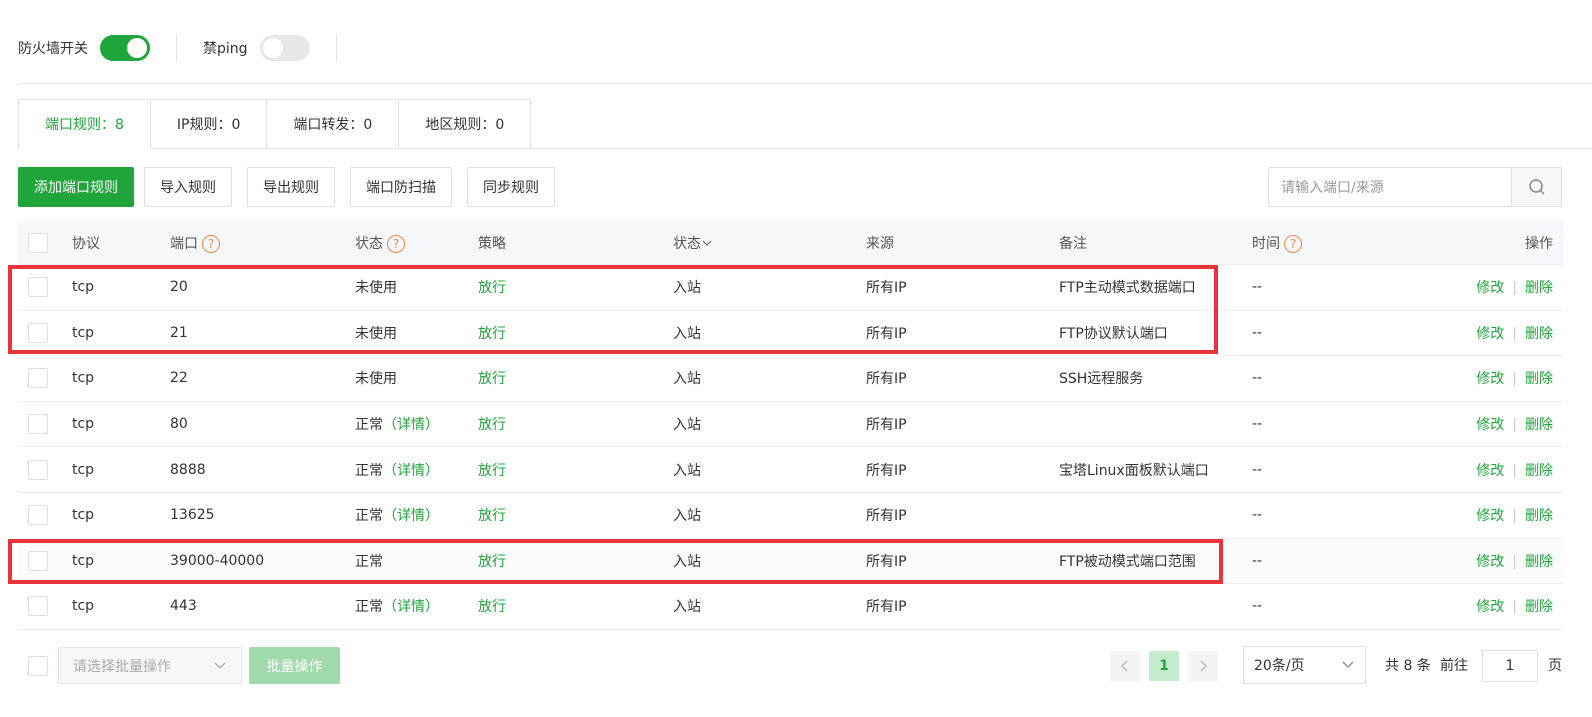 This screenshot has width=1592, height=717. What do you see at coordinates (465, 124) in the screenshot?
I see `tab-region-rules: 地区规则：0` at bounding box center [465, 124].